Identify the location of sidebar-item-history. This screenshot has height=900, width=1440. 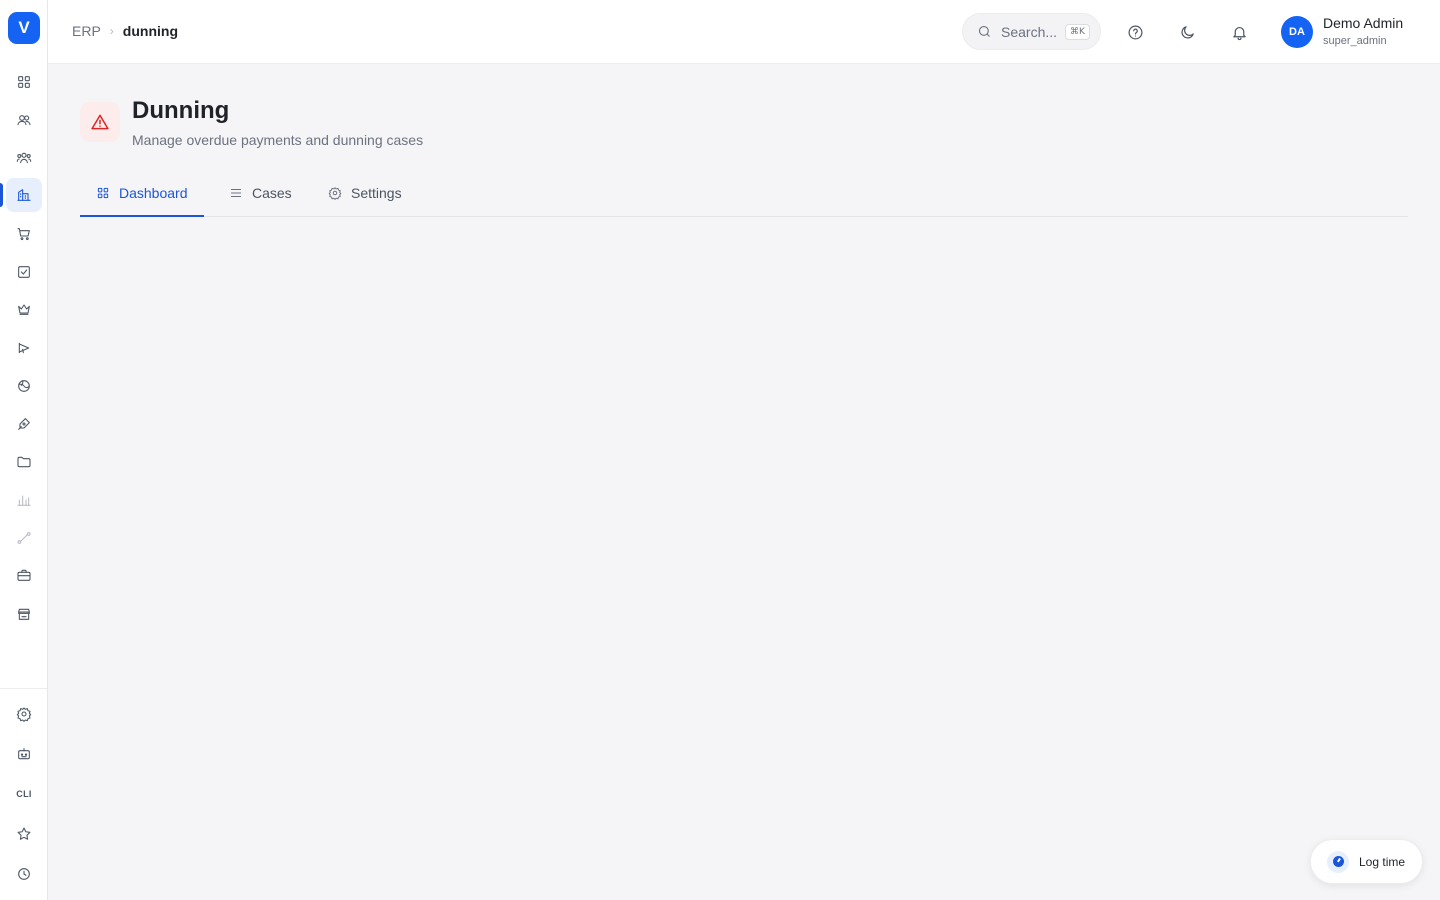
(24, 874).